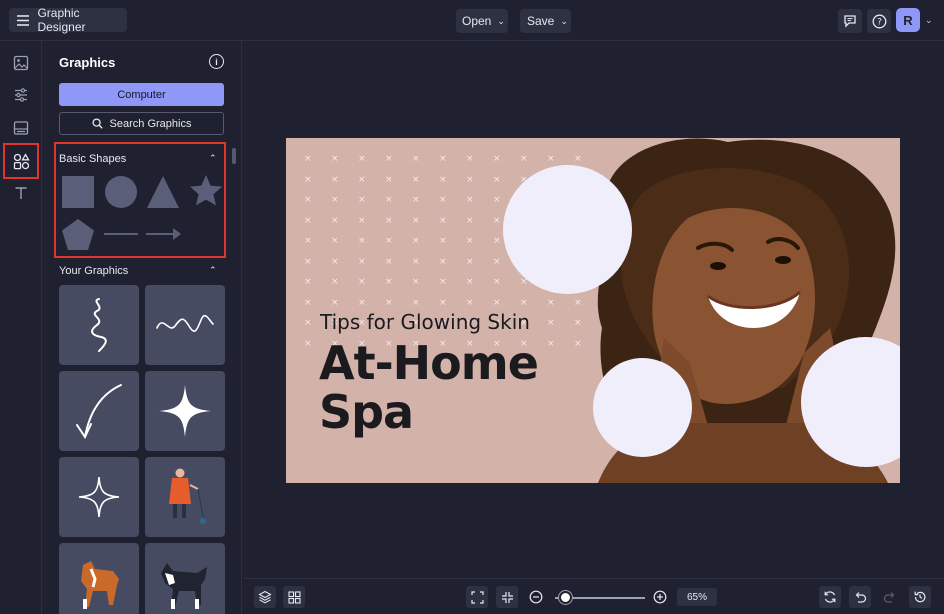 The width and height of the screenshot is (944, 614). Describe the element at coordinates (565, 597) in the screenshot. I see `zoom-slider-handle` at that location.